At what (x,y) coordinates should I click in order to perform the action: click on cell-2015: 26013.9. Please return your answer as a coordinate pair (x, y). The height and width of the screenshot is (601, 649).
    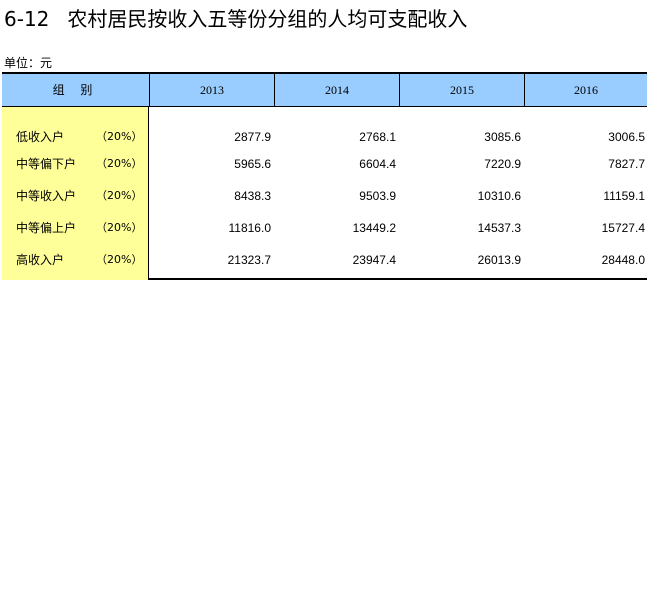
    Looking at the image, I should click on (499, 260).